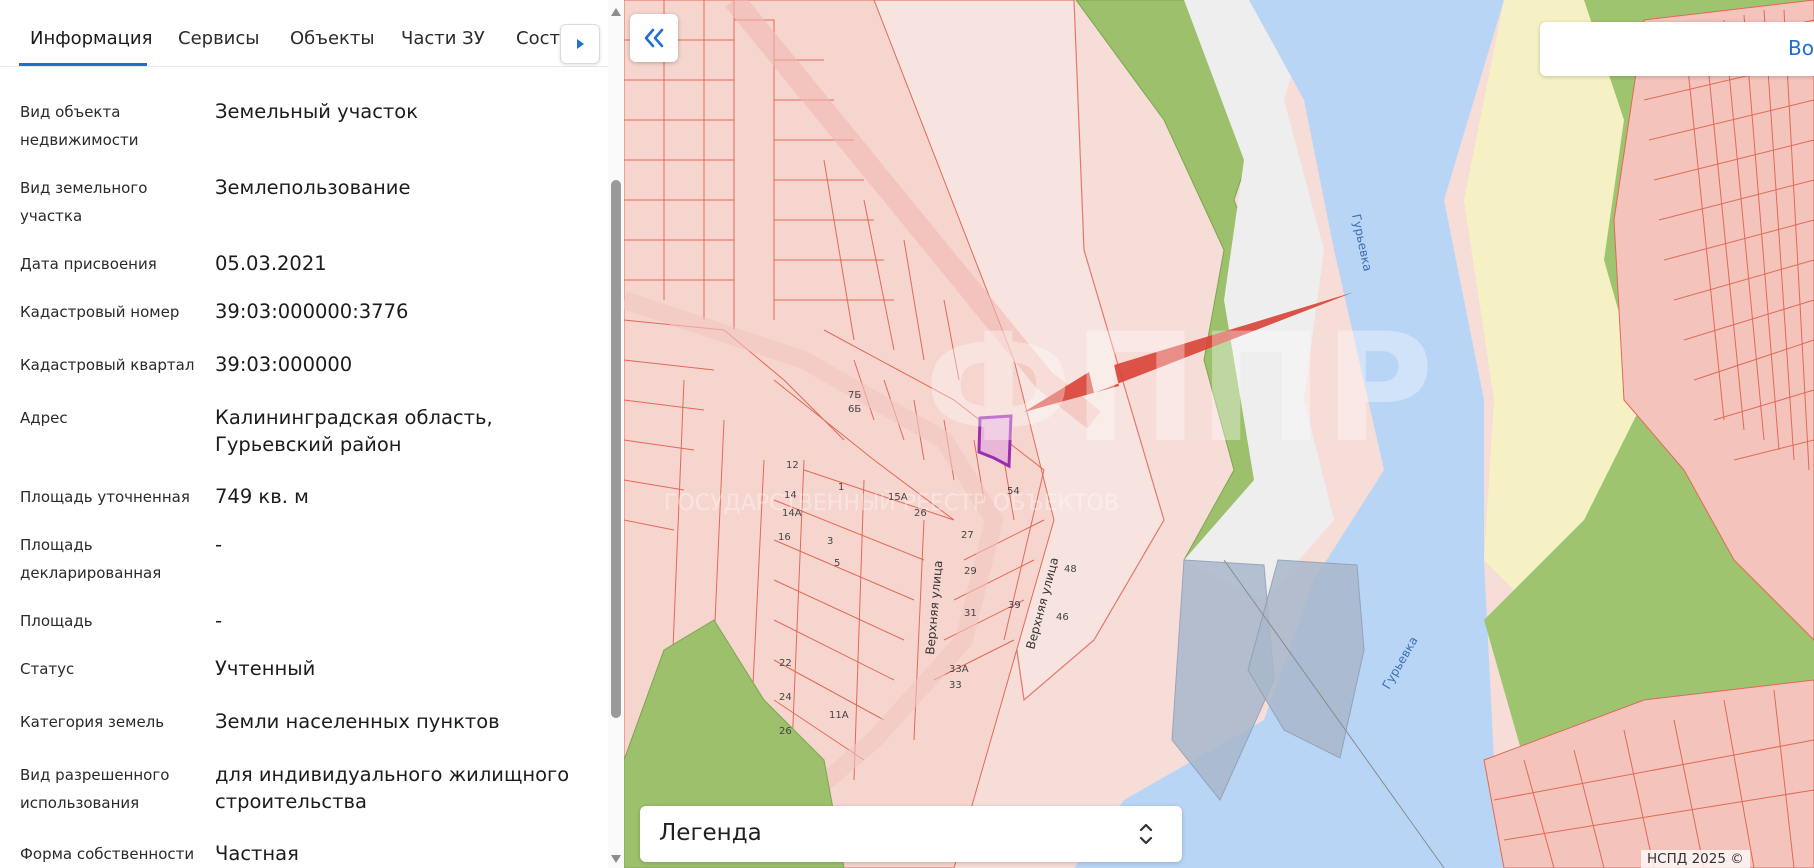 This screenshot has height=868, width=1814. Describe the element at coordinates (616, 12) in the screenshot. I see `scroll-up-arrow-icon` at that location.